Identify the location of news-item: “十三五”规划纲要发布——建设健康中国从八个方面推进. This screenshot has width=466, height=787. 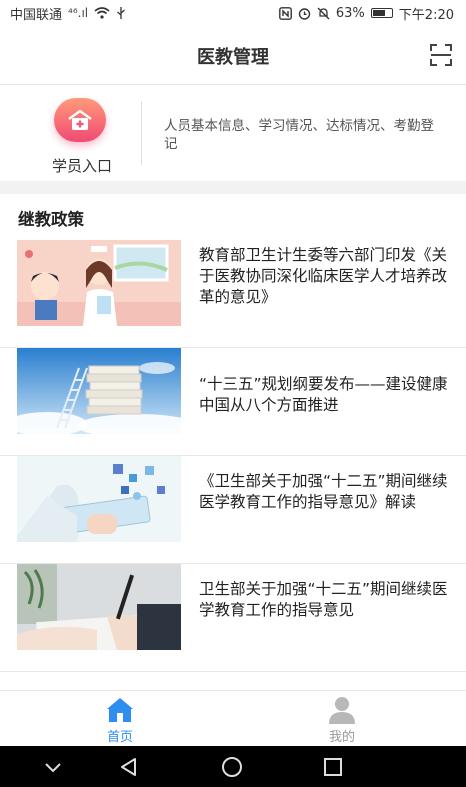
(233, 402).